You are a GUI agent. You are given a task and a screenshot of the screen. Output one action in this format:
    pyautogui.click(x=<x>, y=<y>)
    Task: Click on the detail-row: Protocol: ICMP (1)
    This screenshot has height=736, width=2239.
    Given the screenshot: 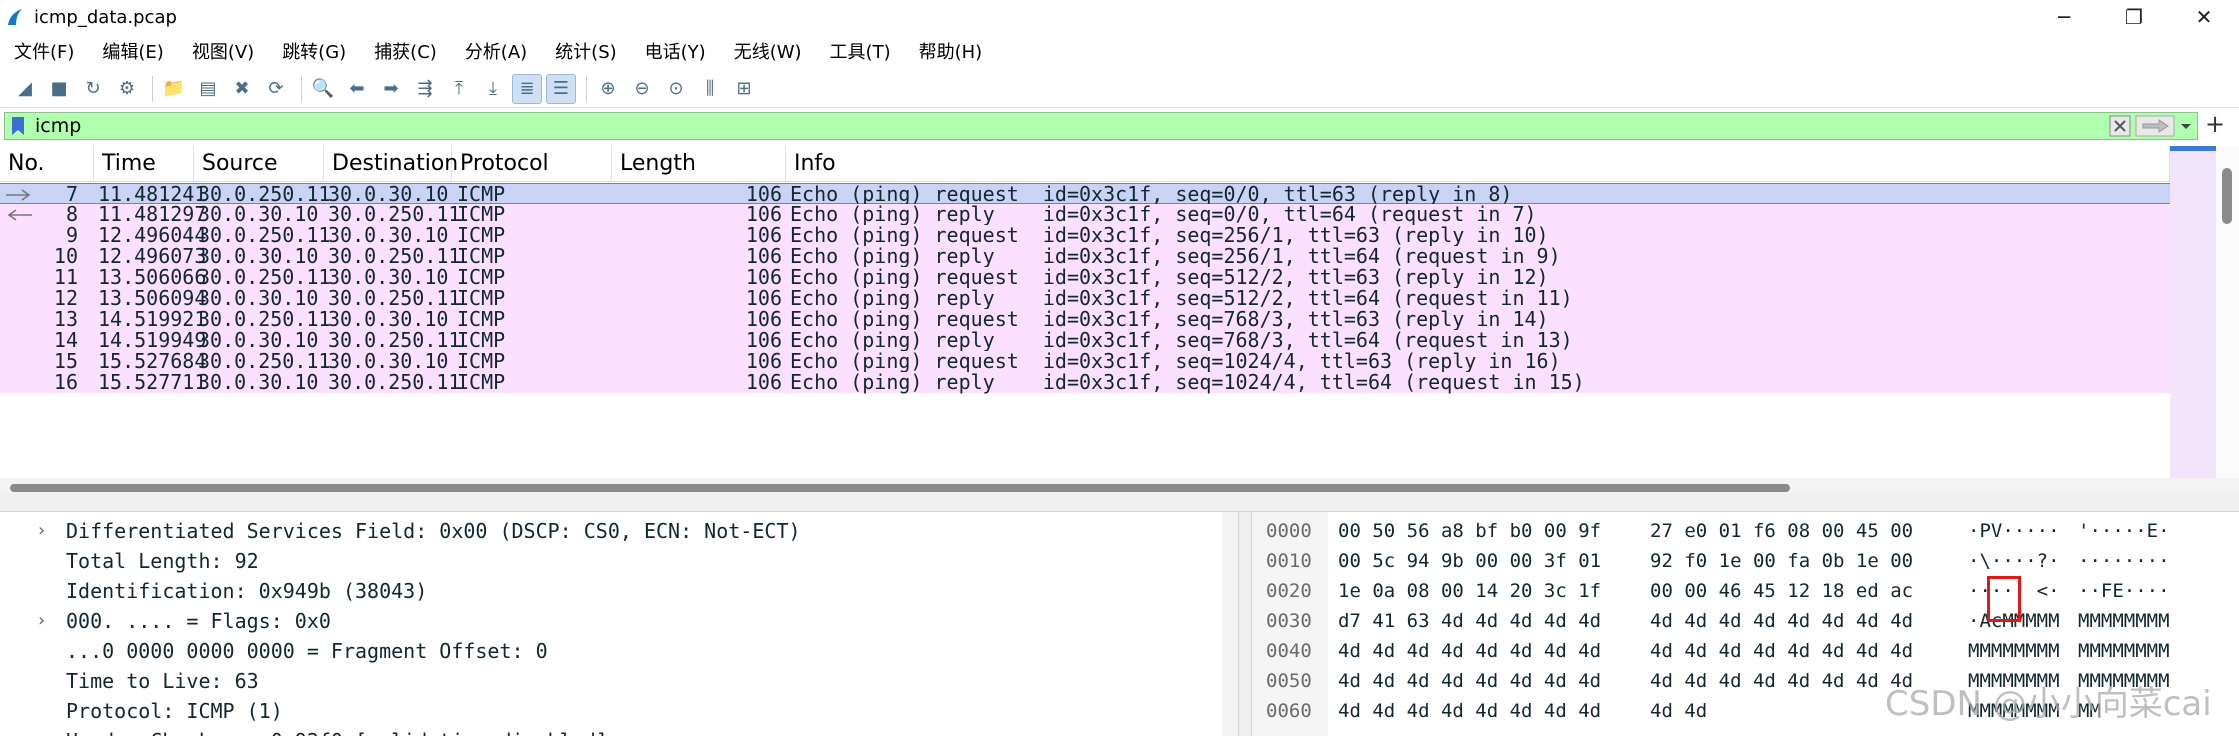 What is the action you would take?
    pyautogui.click(x=619, y=711)
    